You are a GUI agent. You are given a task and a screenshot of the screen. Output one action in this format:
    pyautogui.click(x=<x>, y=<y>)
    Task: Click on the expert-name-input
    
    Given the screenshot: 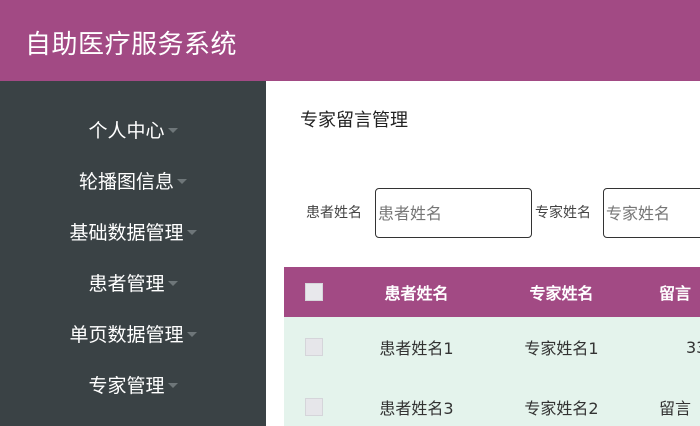 What is the action you would take?
    pyautogui.click(x=651, y=213)
    